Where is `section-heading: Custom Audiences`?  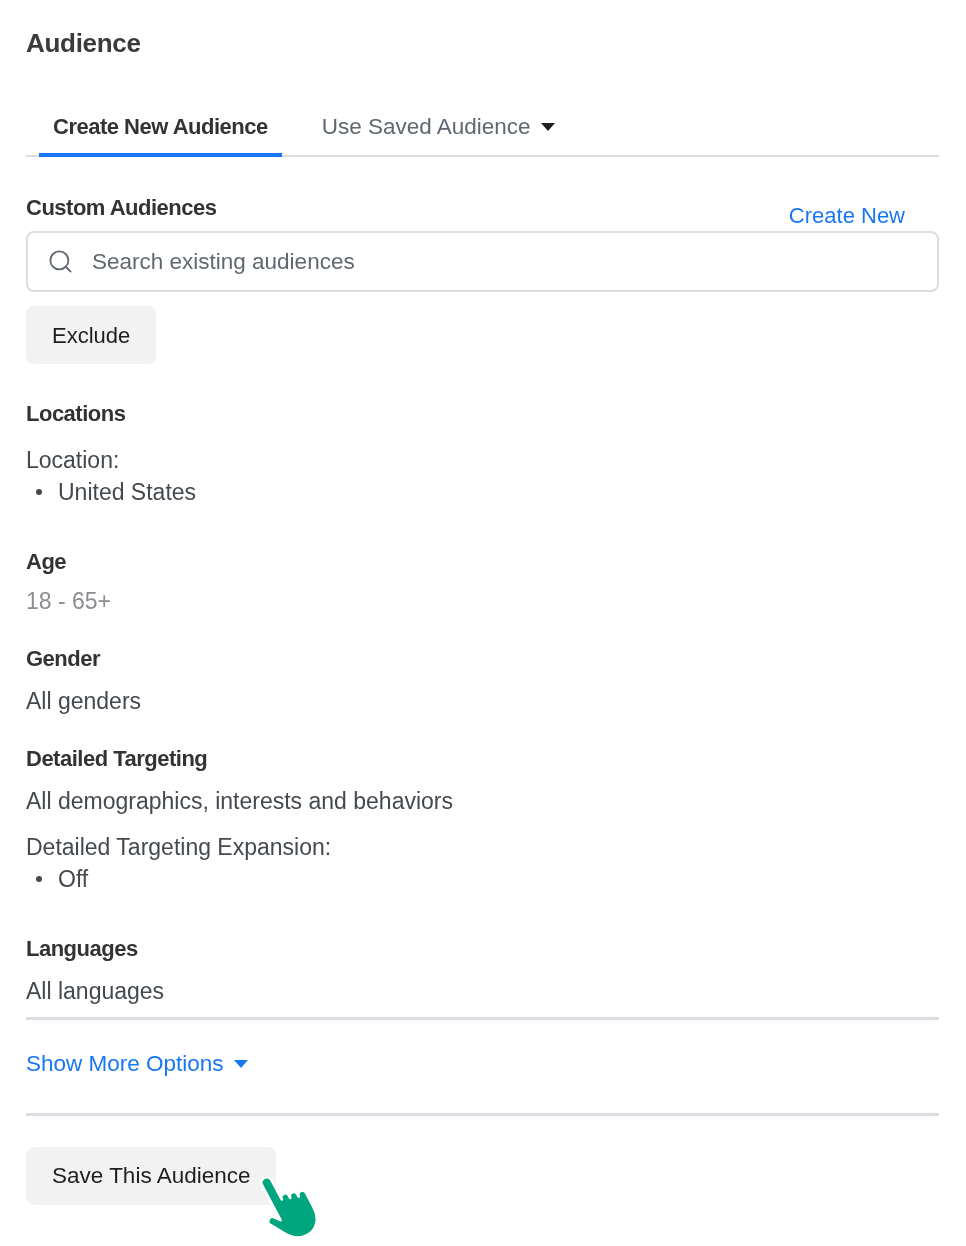 section-heading: Custom Audiences is located at coordinates (121, 208).